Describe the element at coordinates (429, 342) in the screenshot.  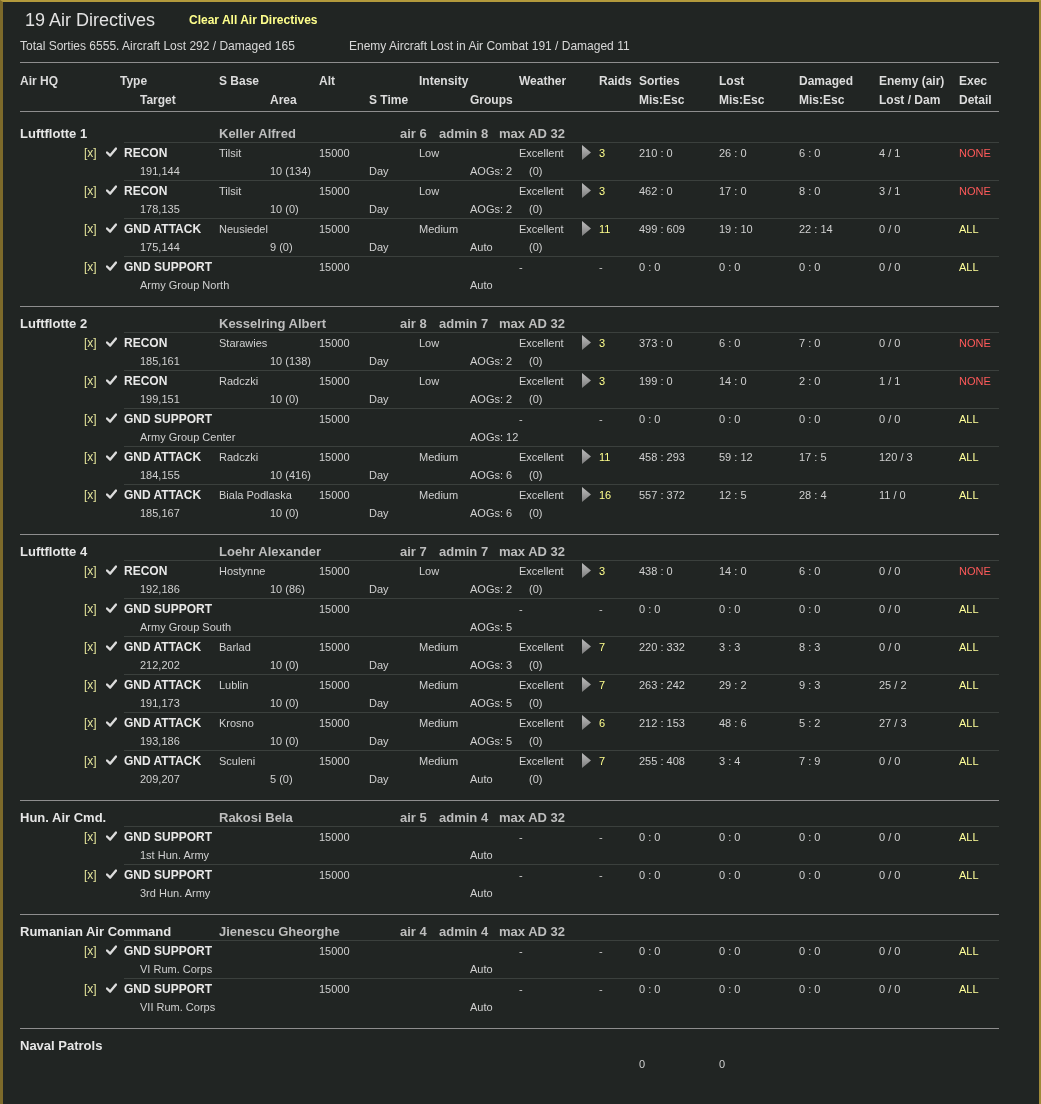
I see `intensity: Low` at that location.